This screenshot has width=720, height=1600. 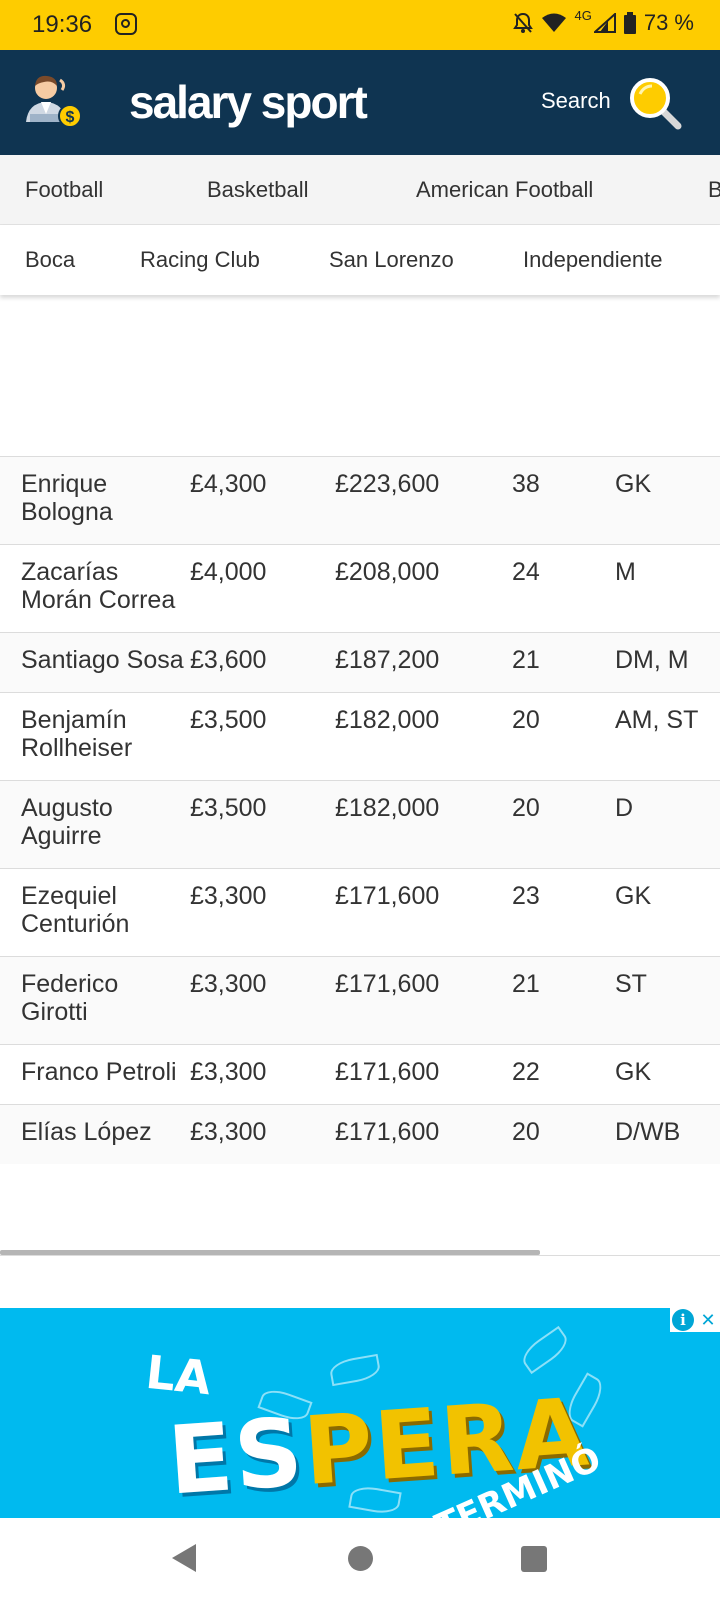 What do you see at coordinates (360, 190) in the screenshot?
I see `sport-nav: Football Basketball American Football B` at bounding box center [360, 190].